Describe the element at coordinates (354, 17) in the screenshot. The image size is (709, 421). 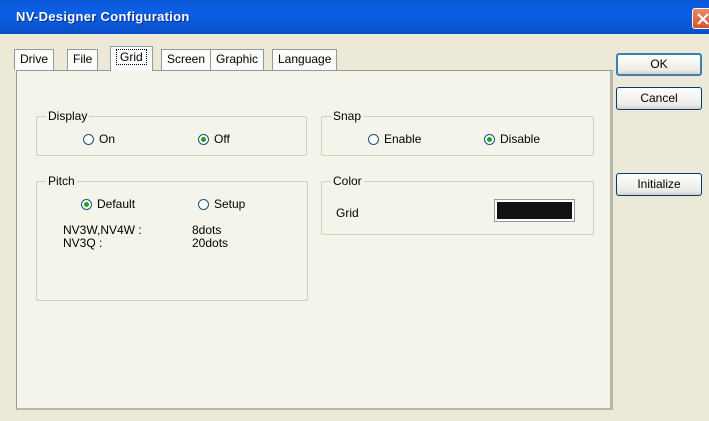
I see `title-bar: NV-Designer Configuration` at that location.